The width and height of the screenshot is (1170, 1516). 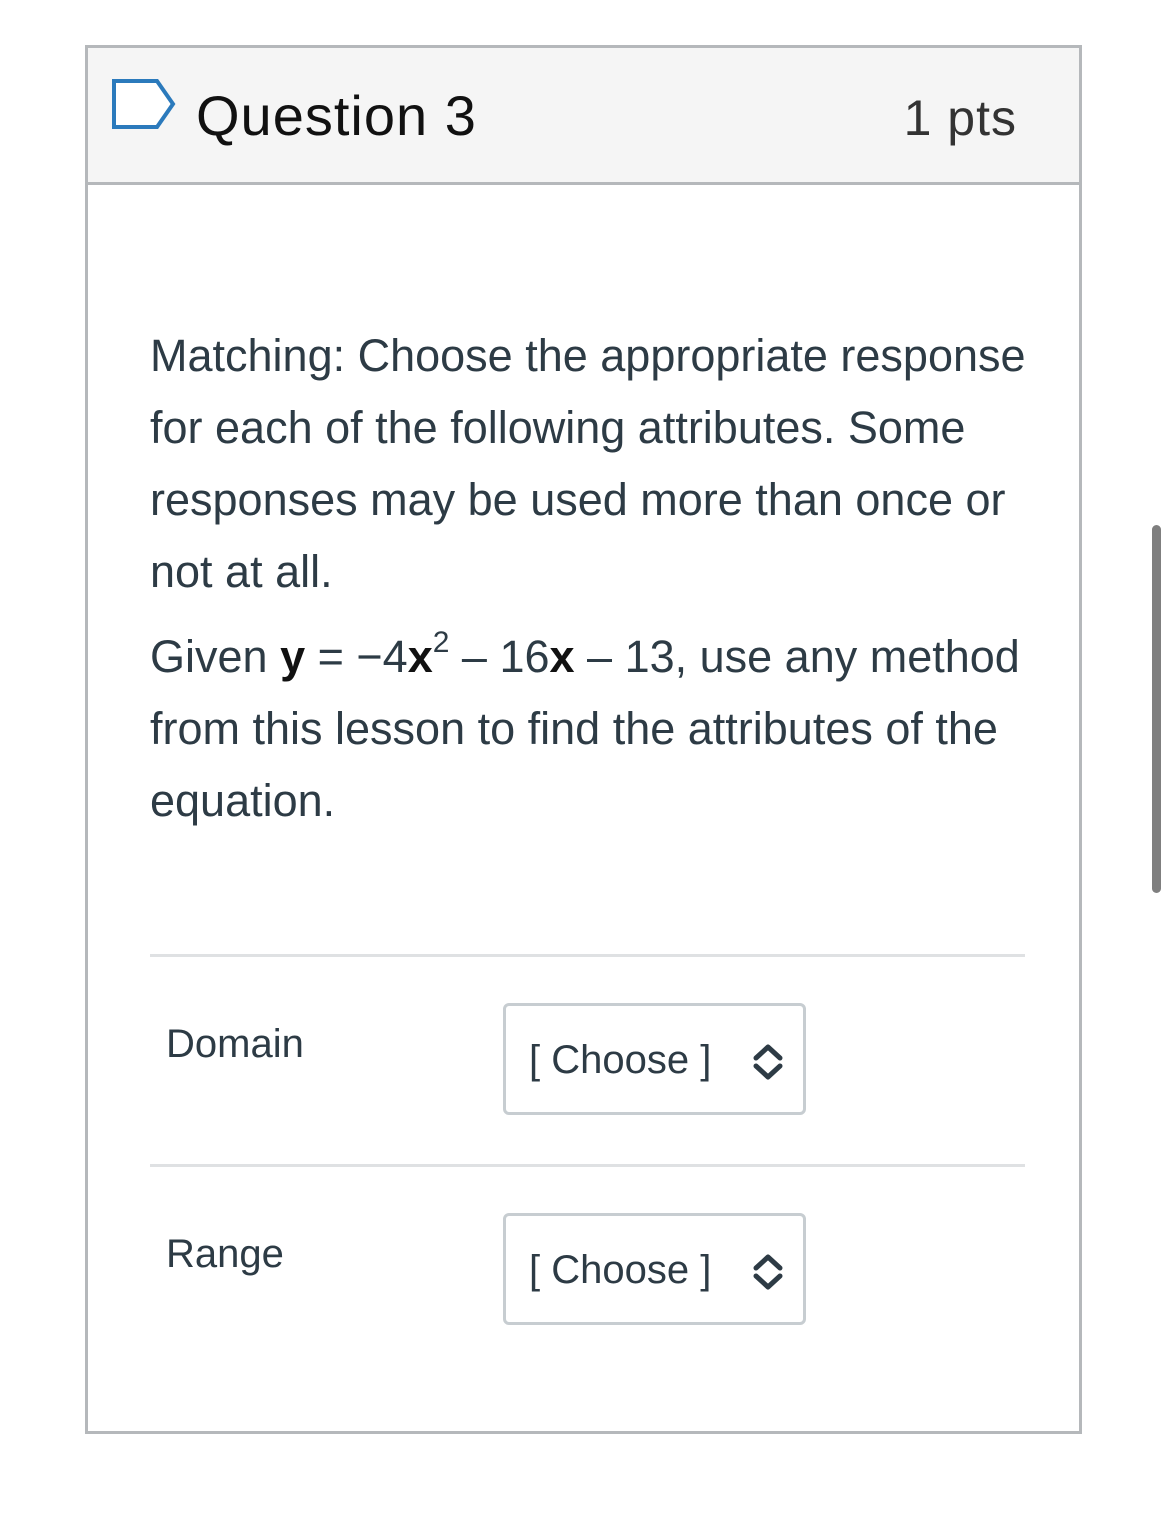 I want to click on scrollbar-thumb, so click(x=1156, y=709).